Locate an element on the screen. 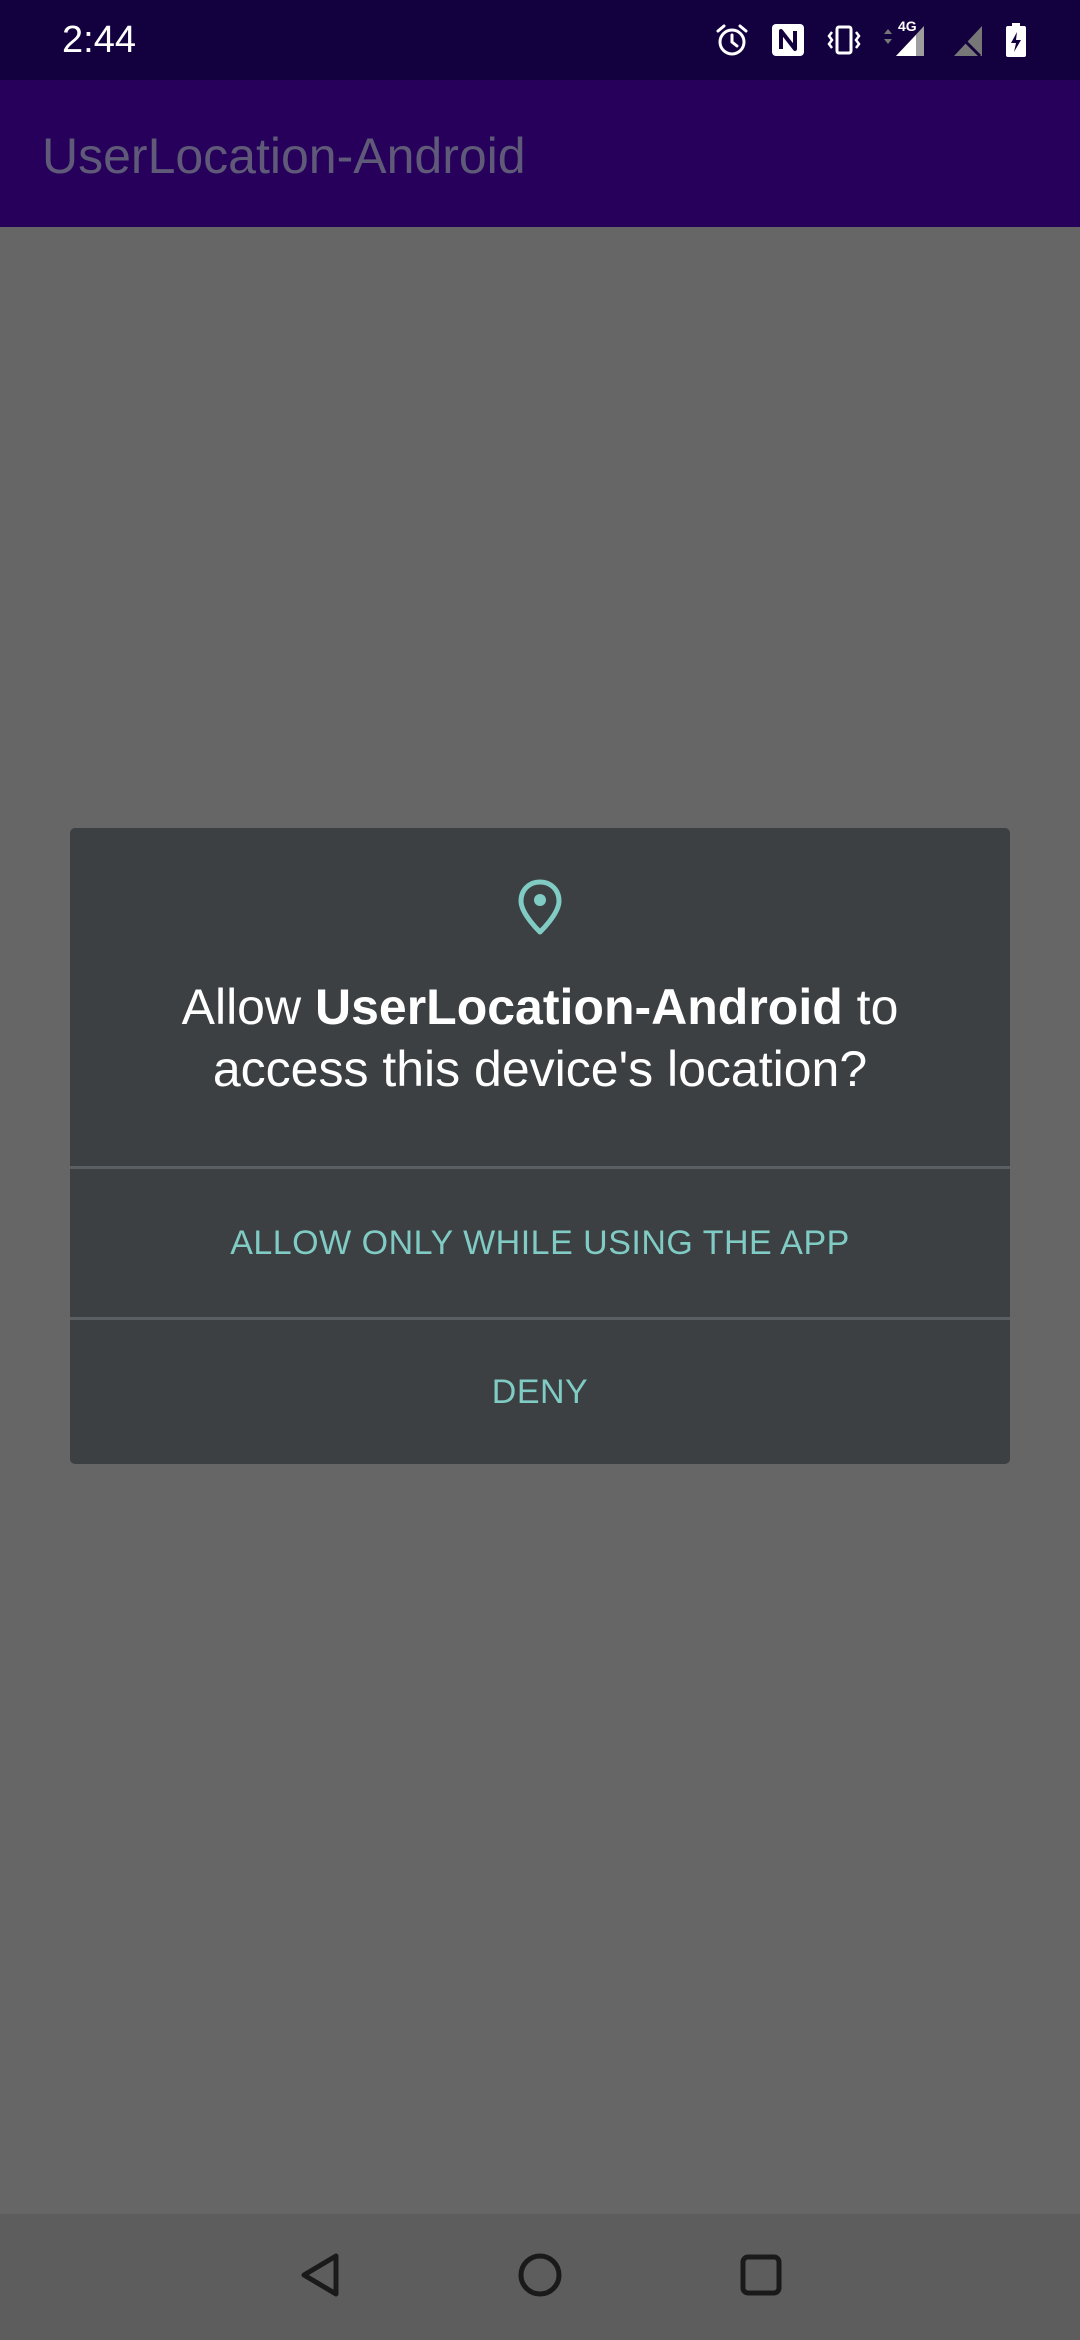  back-button is located at coordinates (320, 2277).